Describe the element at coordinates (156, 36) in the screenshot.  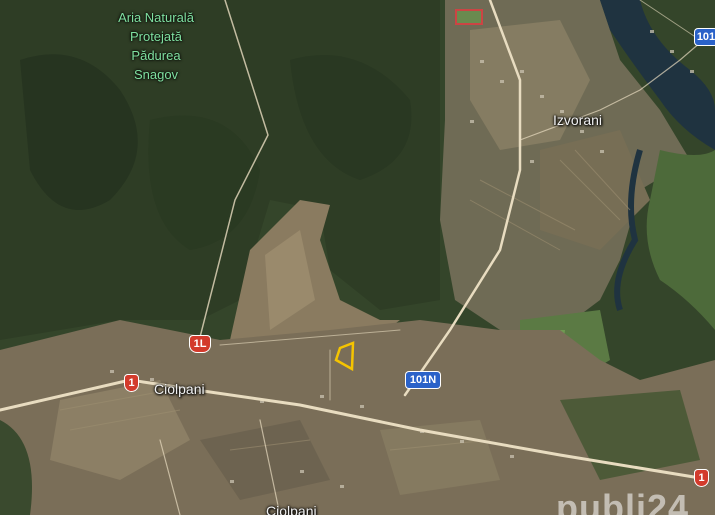
I see `protected-area-line-2: Protejată` at that location.